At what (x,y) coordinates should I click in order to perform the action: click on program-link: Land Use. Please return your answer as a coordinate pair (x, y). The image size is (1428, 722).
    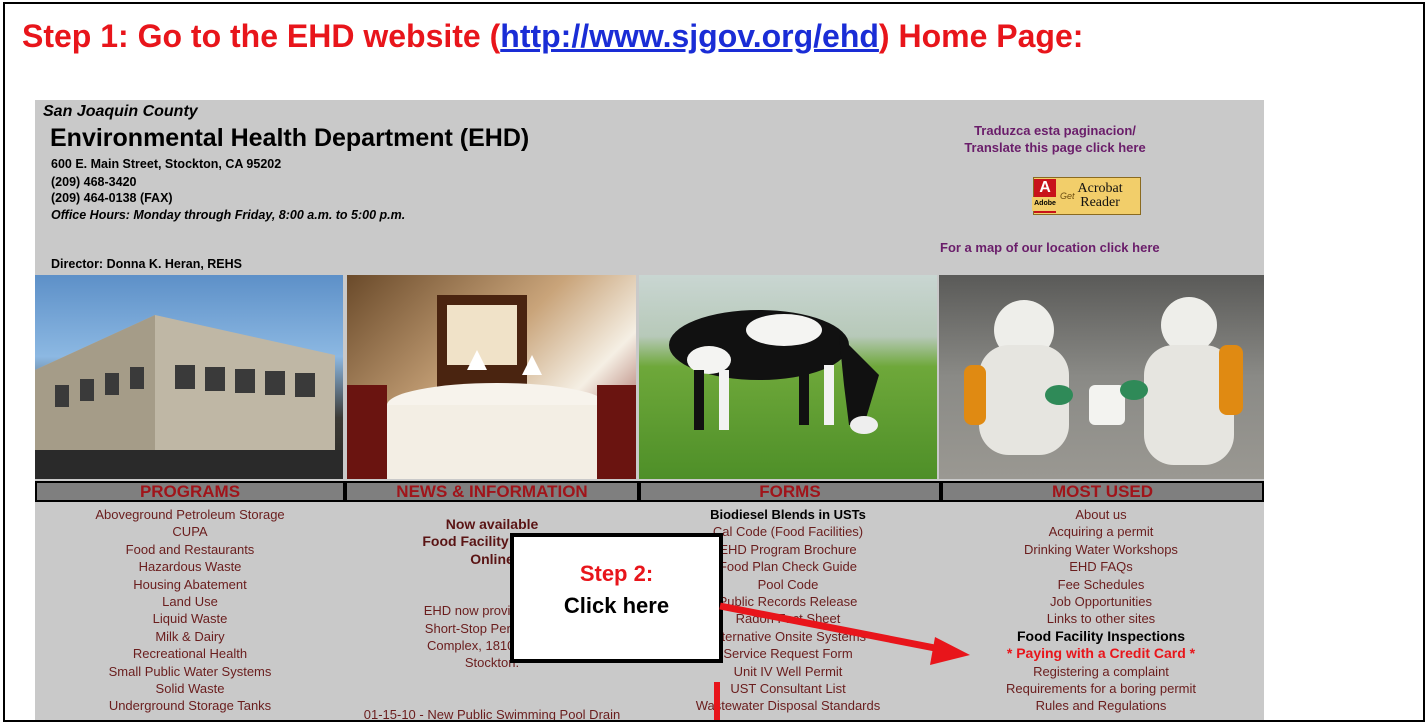
    Looking at the image, I should click on (190, 601).